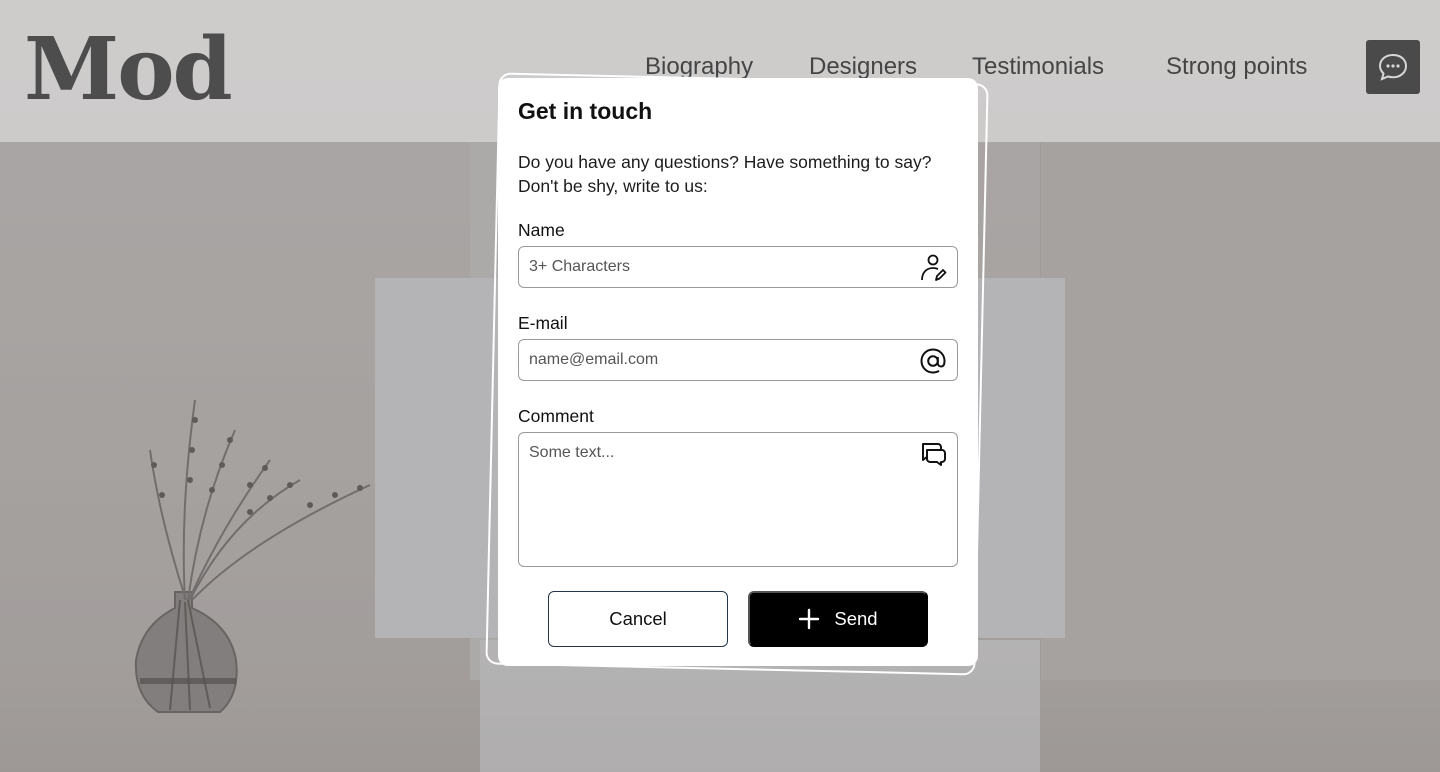 The width and height of the screenshot is (1440, 772). What do you see at coordinates (556, 416) in the screenshot?
I see `comment-label: Comment` at bounding box center [556, 416].